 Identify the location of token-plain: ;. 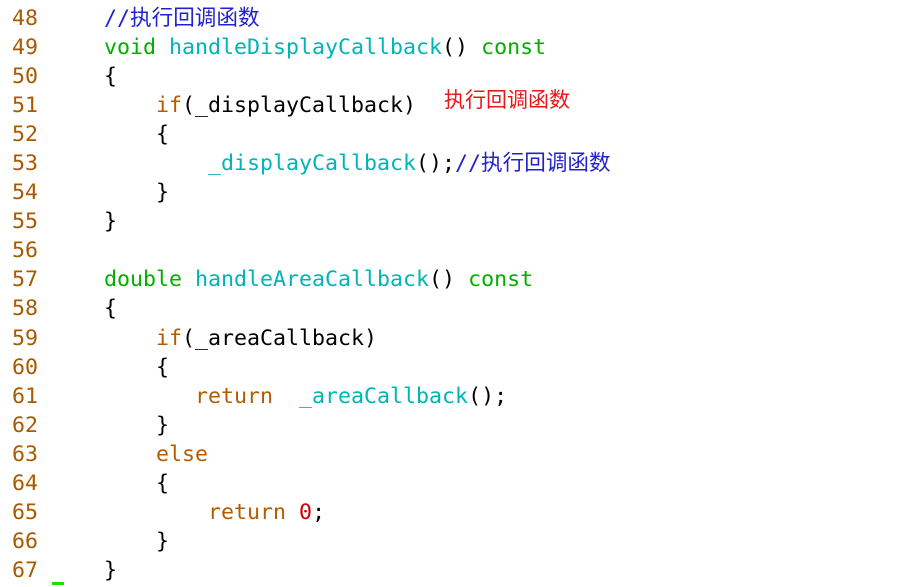
(319, 512).